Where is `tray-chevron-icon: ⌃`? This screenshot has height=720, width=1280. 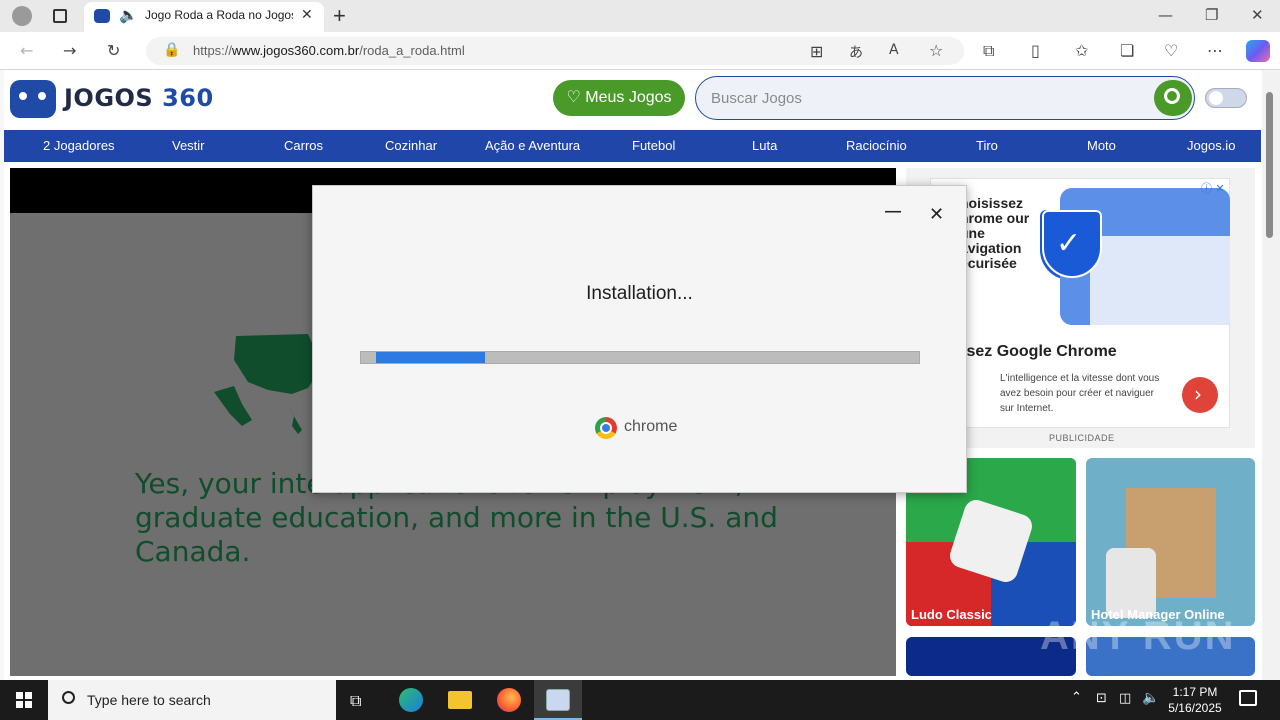
tray-chevron-icon: ⌃ is located at coordinates (1076, 697).